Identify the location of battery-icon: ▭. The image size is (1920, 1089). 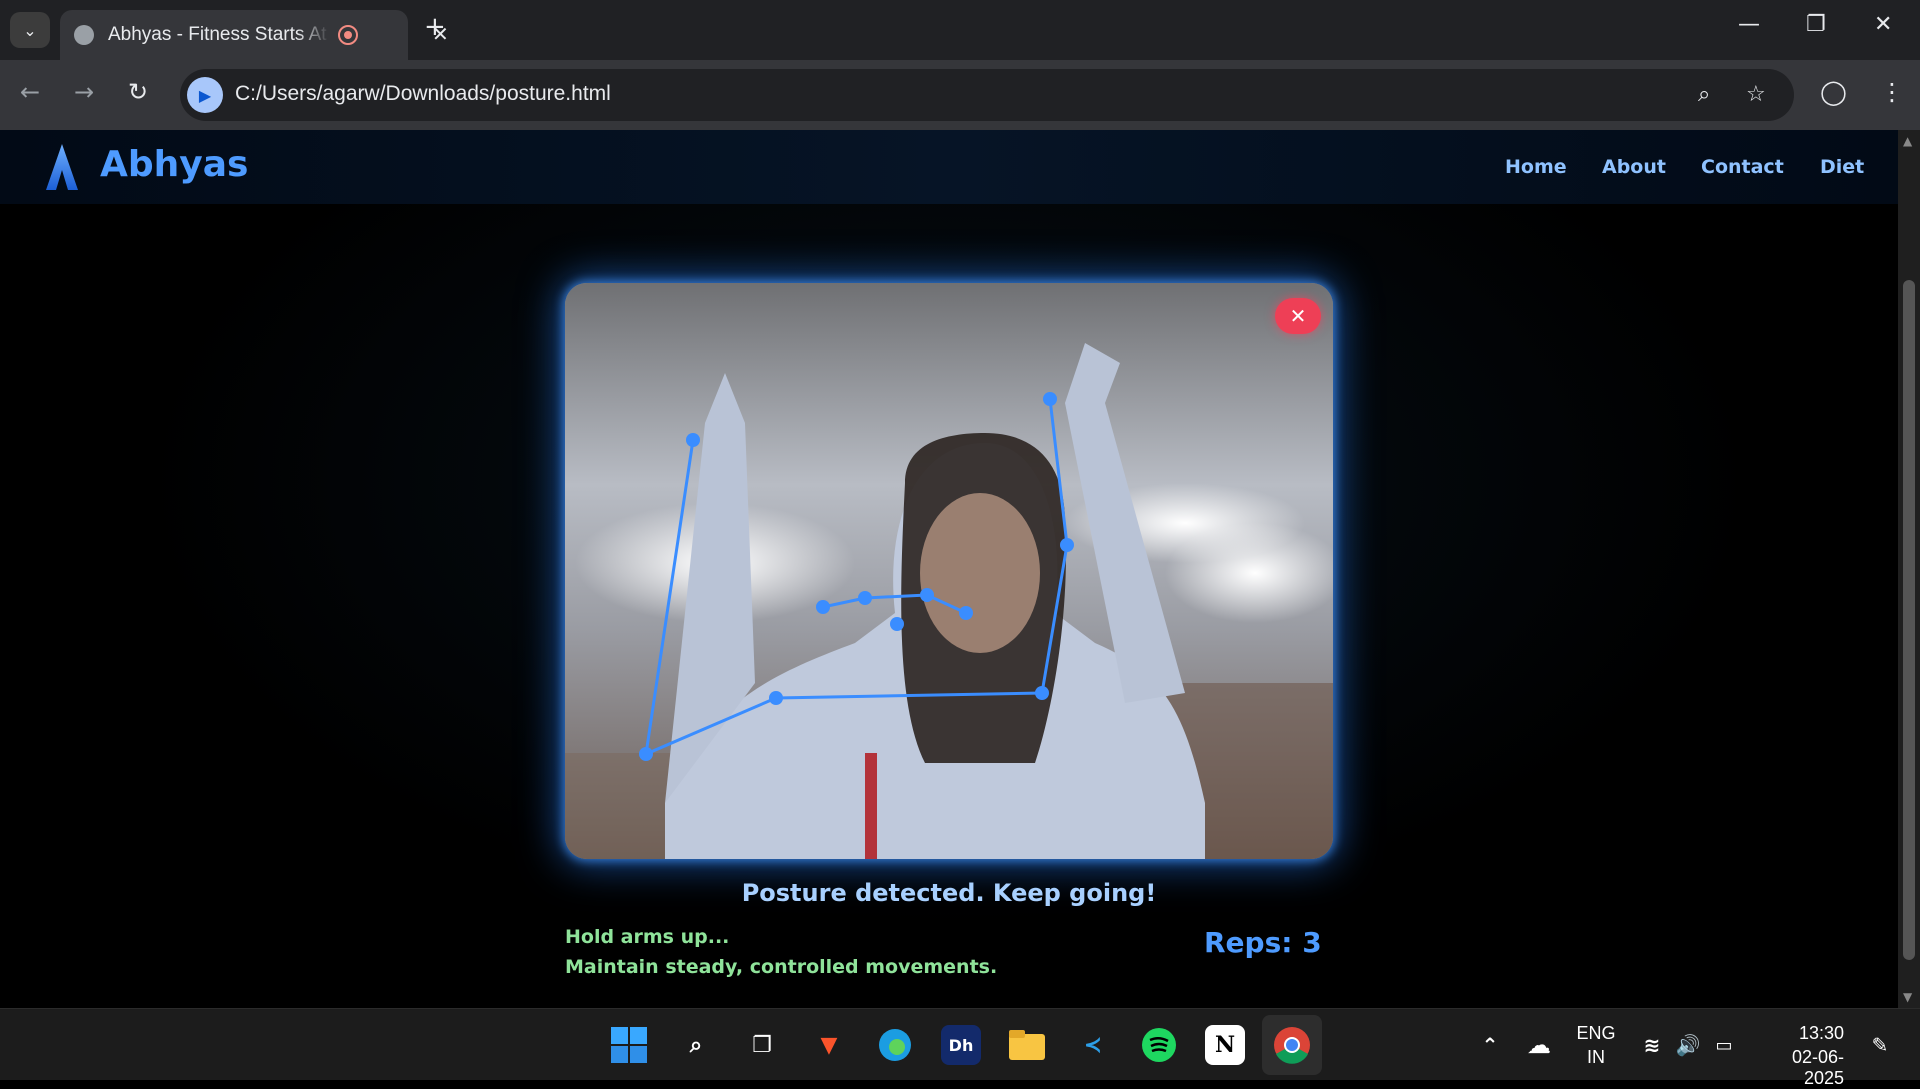
(1724, 1045).